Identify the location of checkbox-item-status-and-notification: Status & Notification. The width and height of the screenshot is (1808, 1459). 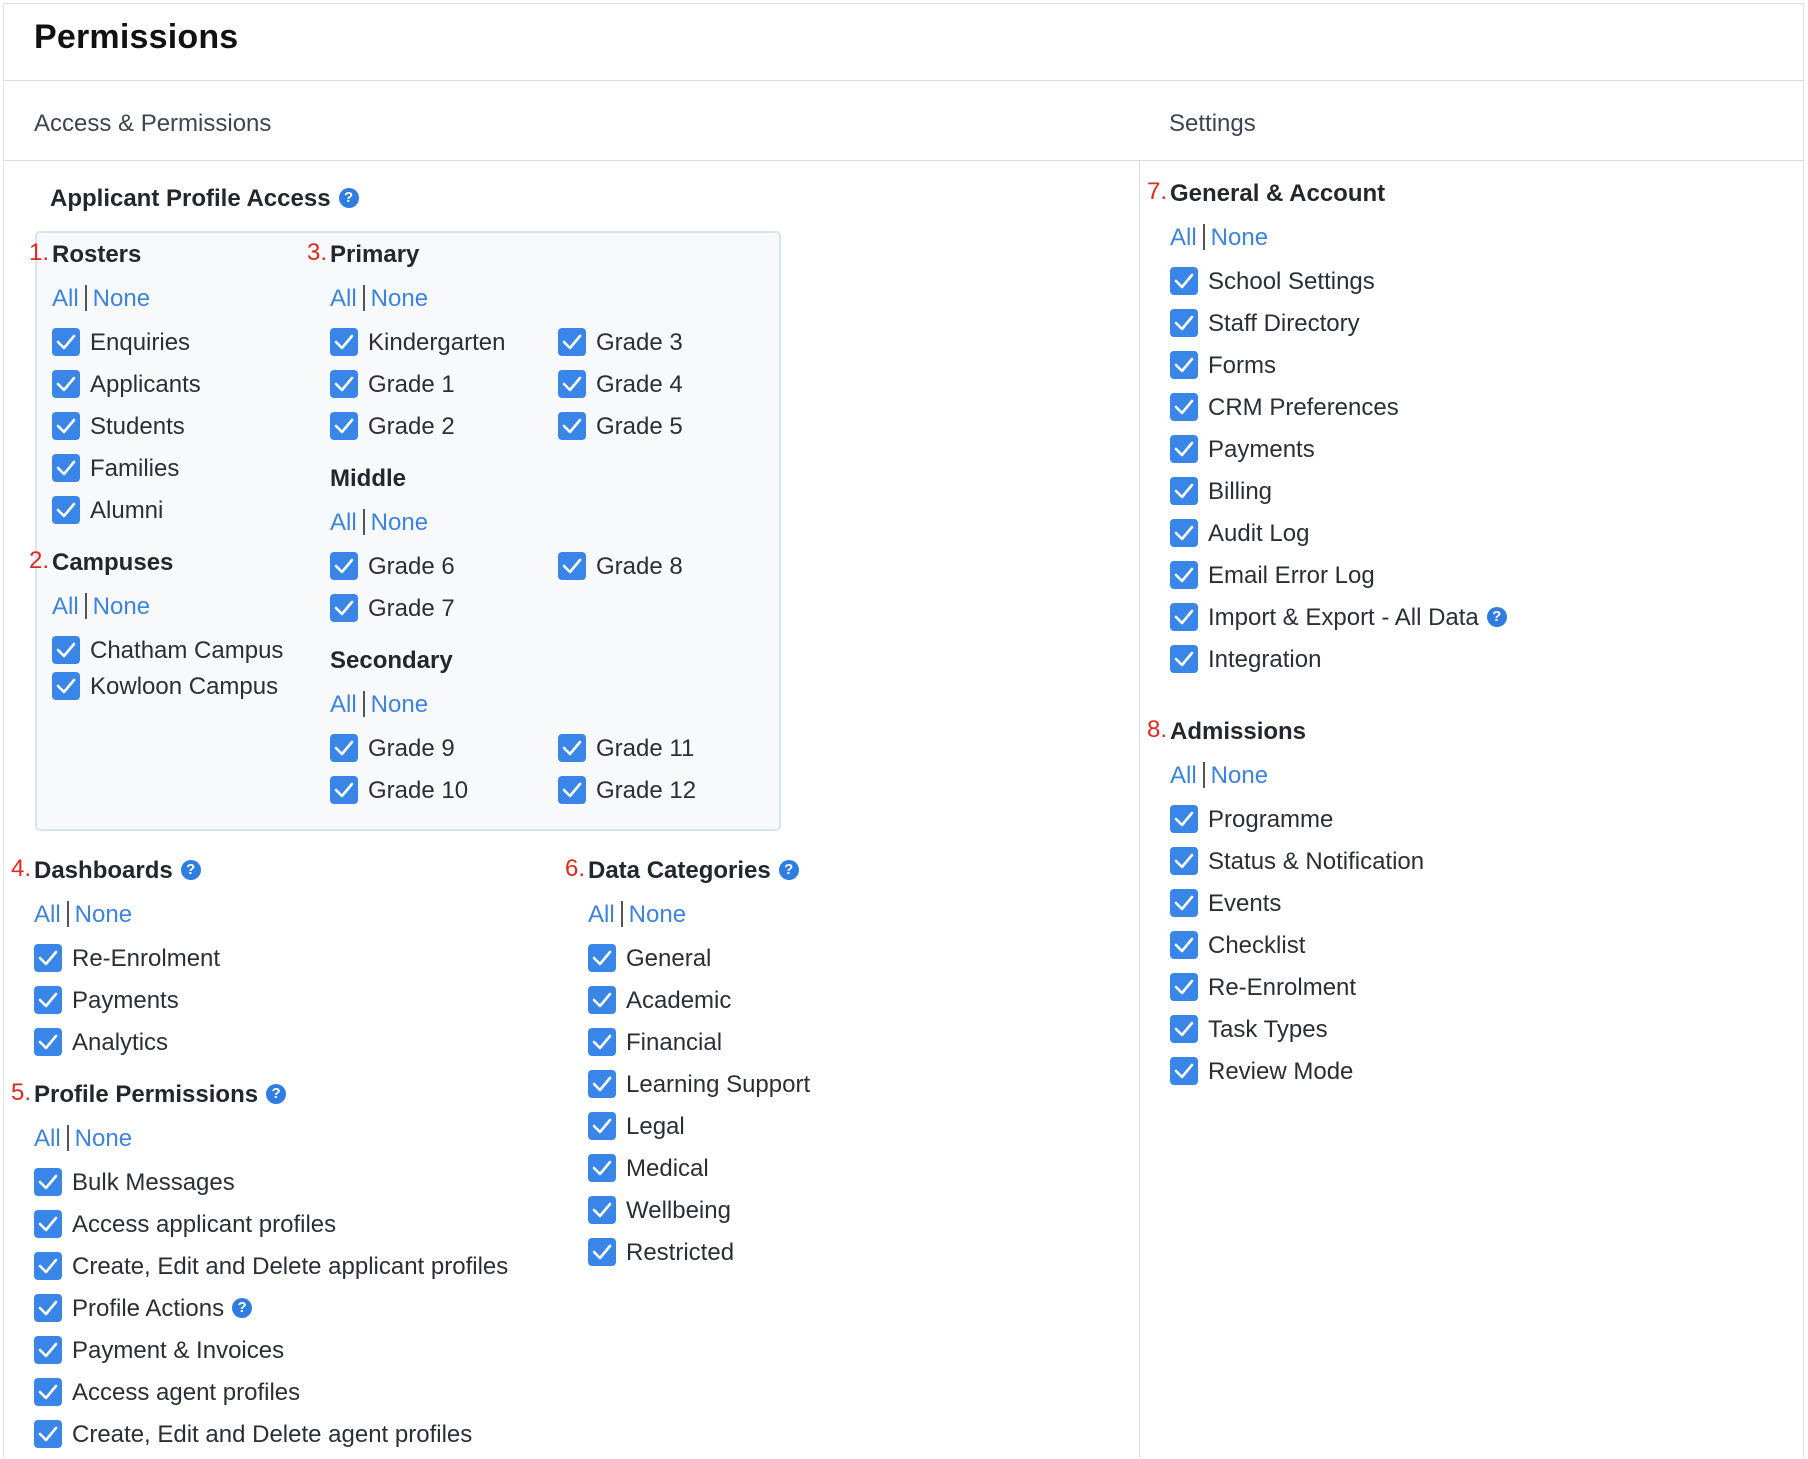
(1297, 865).